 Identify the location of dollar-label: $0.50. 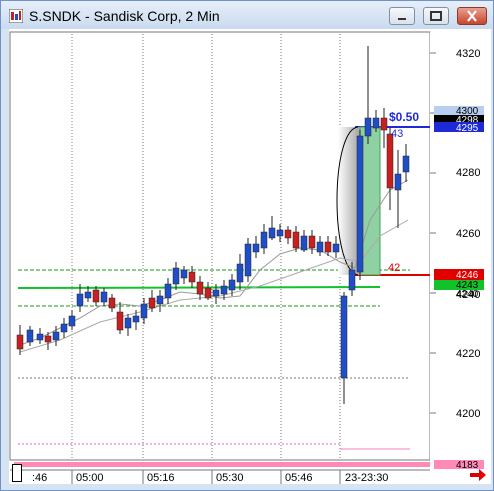
(404, 117).